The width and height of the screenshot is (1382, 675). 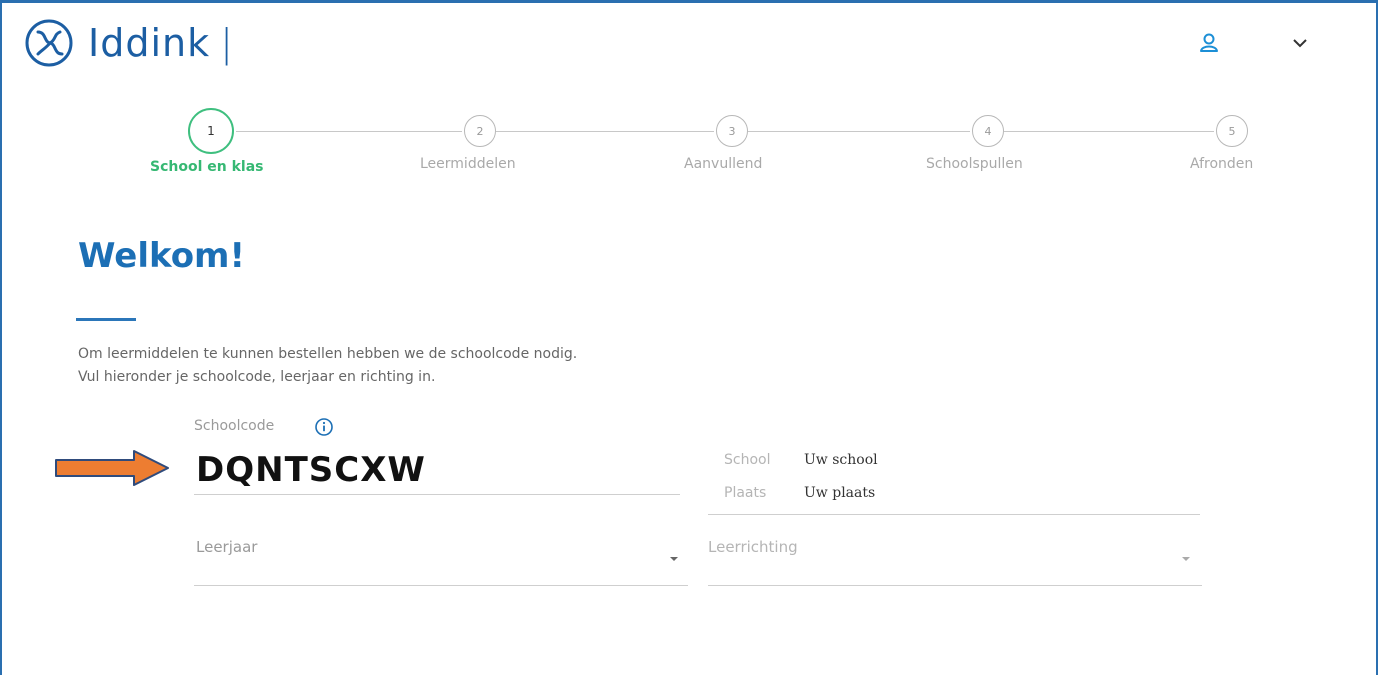 What do you see at coordinates (1186, 559) in the screenshot?
I see `leerrichting-dropdown-caret` at bounding box center [1186, 559].